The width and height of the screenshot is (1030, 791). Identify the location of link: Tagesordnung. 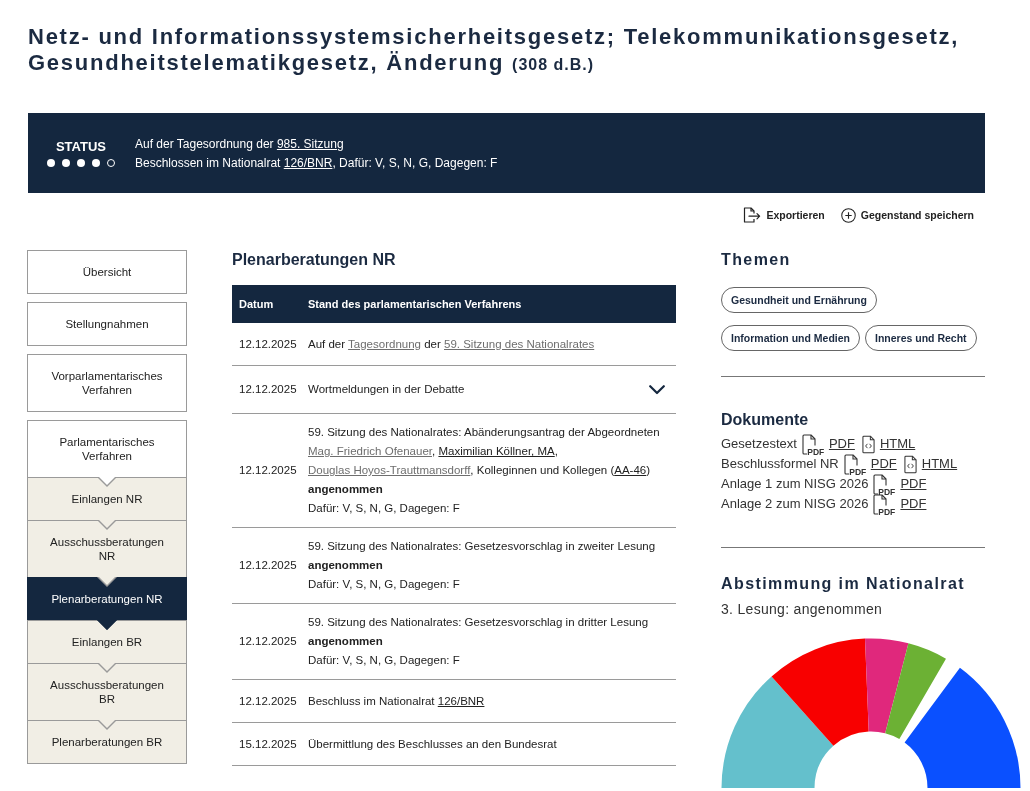
(384, 343).